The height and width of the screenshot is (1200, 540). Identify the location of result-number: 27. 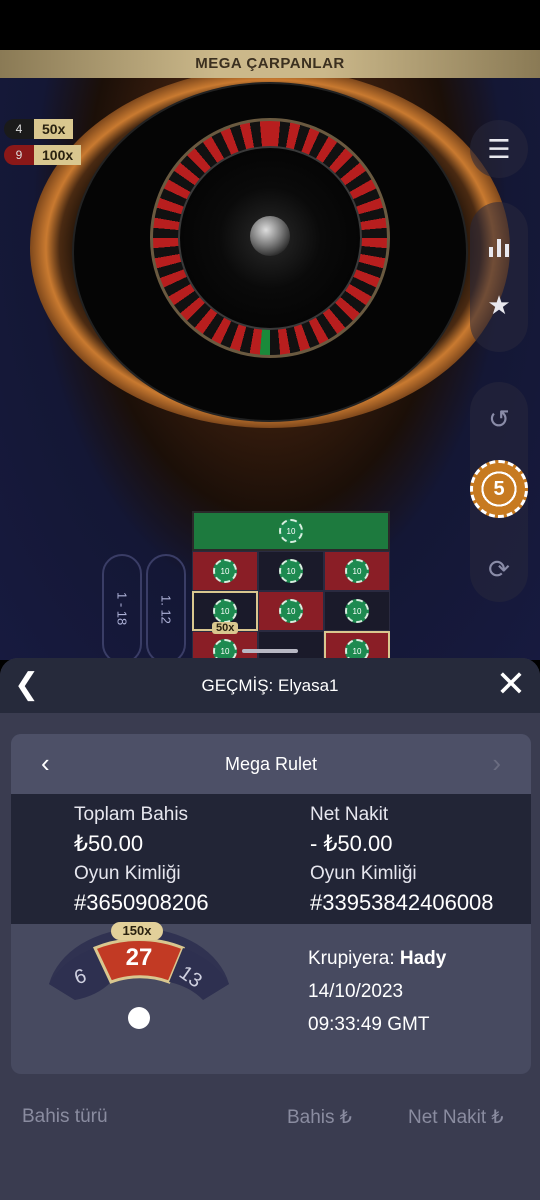
(139, 957).